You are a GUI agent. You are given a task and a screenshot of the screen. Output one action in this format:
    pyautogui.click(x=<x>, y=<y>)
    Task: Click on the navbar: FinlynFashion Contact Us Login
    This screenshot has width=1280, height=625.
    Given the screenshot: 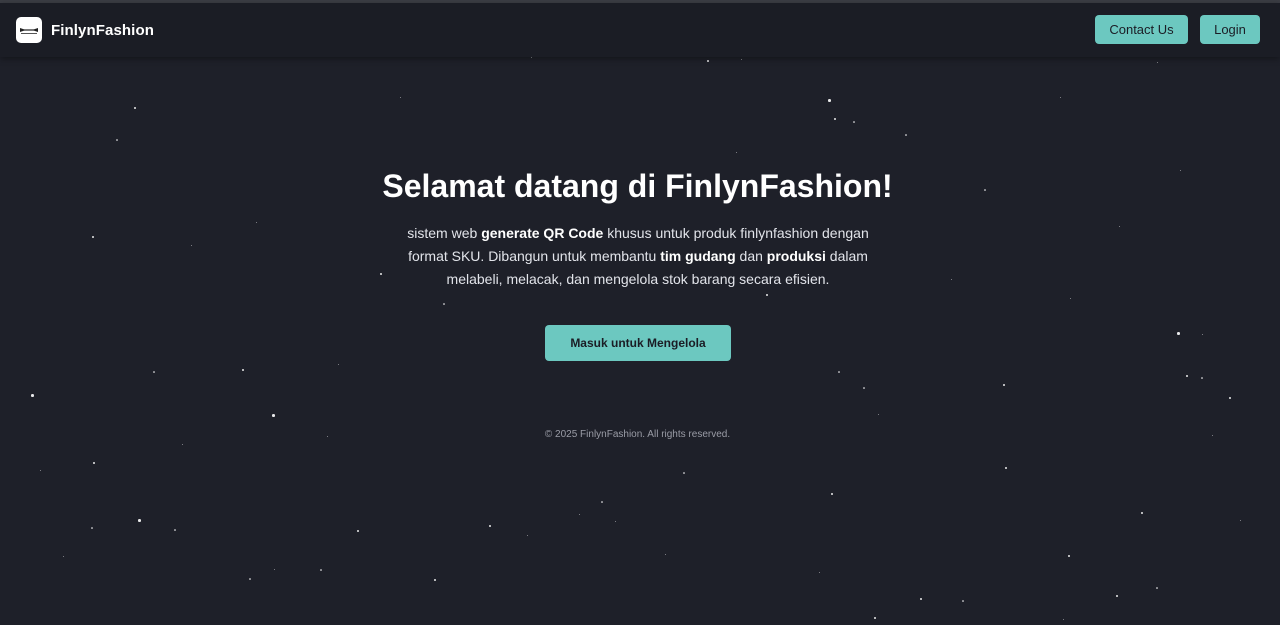 What is the action you would take?
    pyautogui.click(x=640, y=30)
    